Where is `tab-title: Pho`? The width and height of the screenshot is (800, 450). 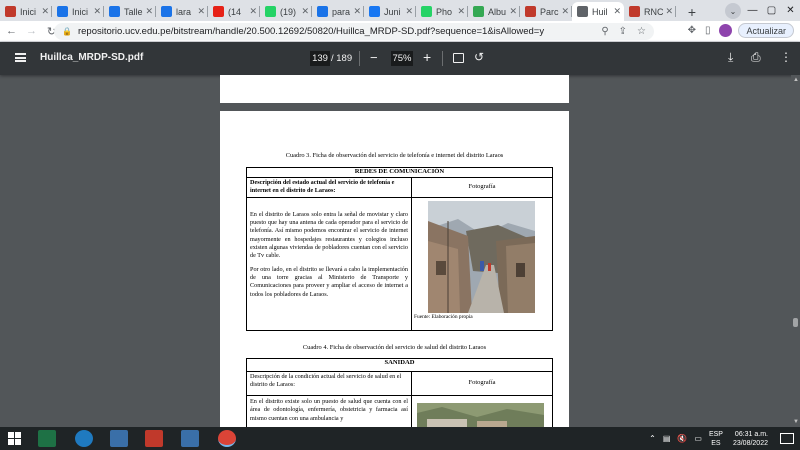
tab-title: Pho is located at coordinates (444, 11).